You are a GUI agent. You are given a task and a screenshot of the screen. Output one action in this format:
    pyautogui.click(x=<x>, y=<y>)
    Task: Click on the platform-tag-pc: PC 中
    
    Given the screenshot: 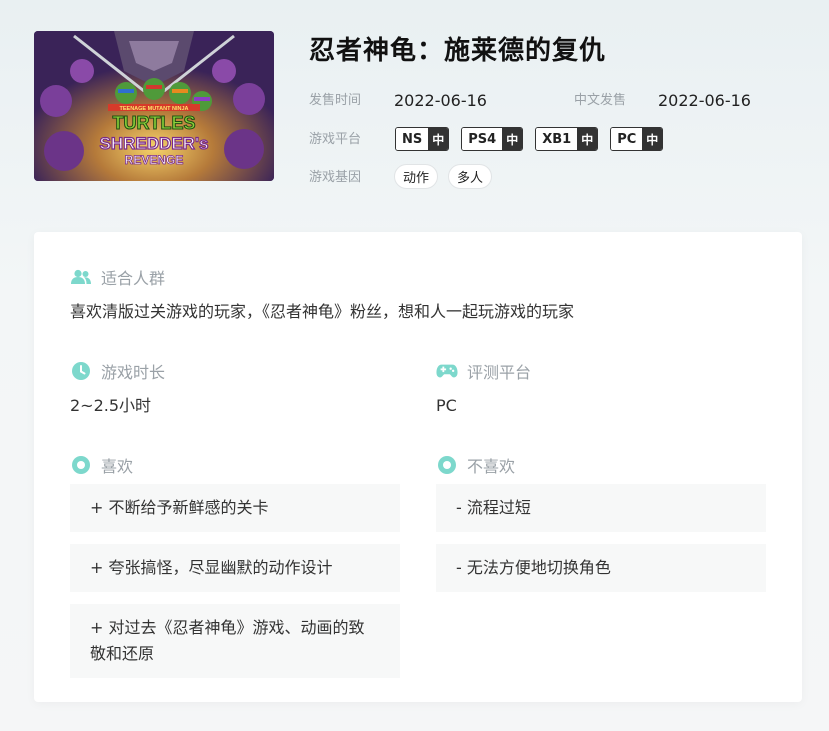 What is the action you would take?
    pyautogui.click(x=637, y=139)
    